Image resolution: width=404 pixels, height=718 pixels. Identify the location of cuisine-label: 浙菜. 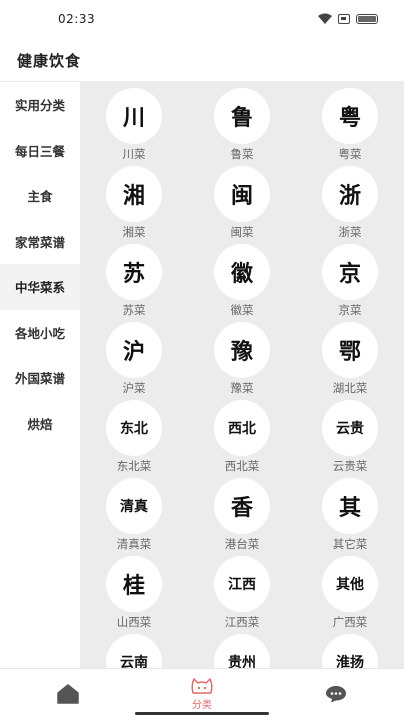
(350, 232).